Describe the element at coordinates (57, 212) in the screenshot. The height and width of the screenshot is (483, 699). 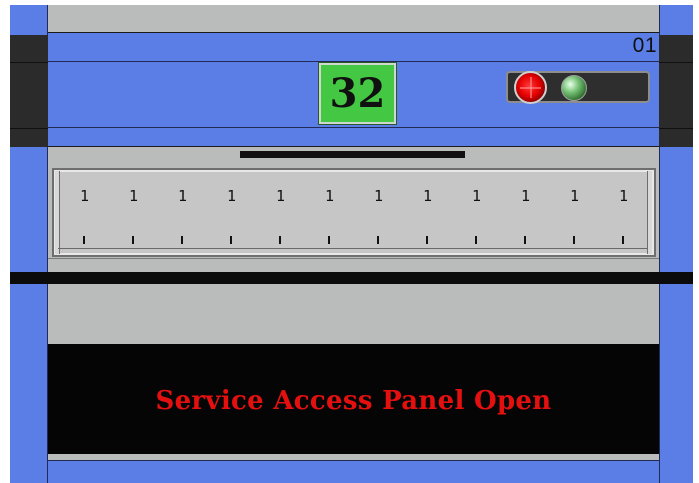
I see `ruler-left-edge` at that location.